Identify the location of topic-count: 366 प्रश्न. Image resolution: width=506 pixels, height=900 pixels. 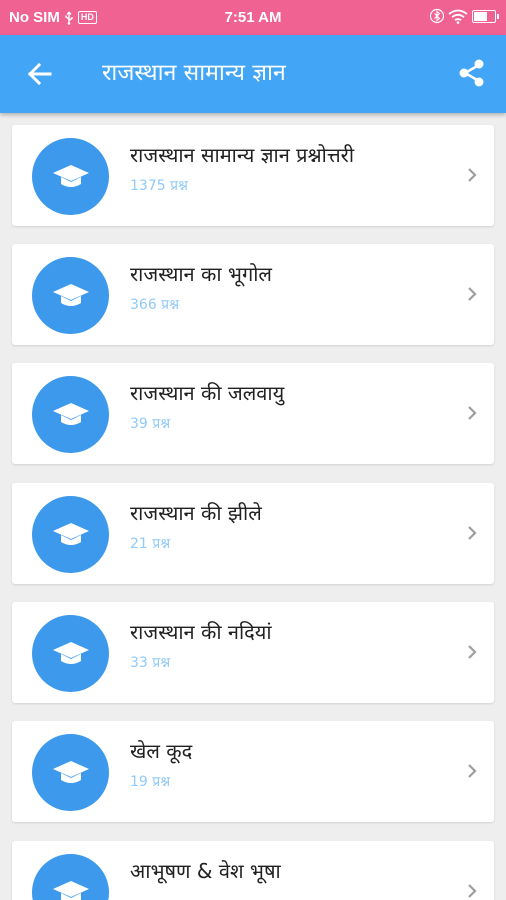
(155, 305).